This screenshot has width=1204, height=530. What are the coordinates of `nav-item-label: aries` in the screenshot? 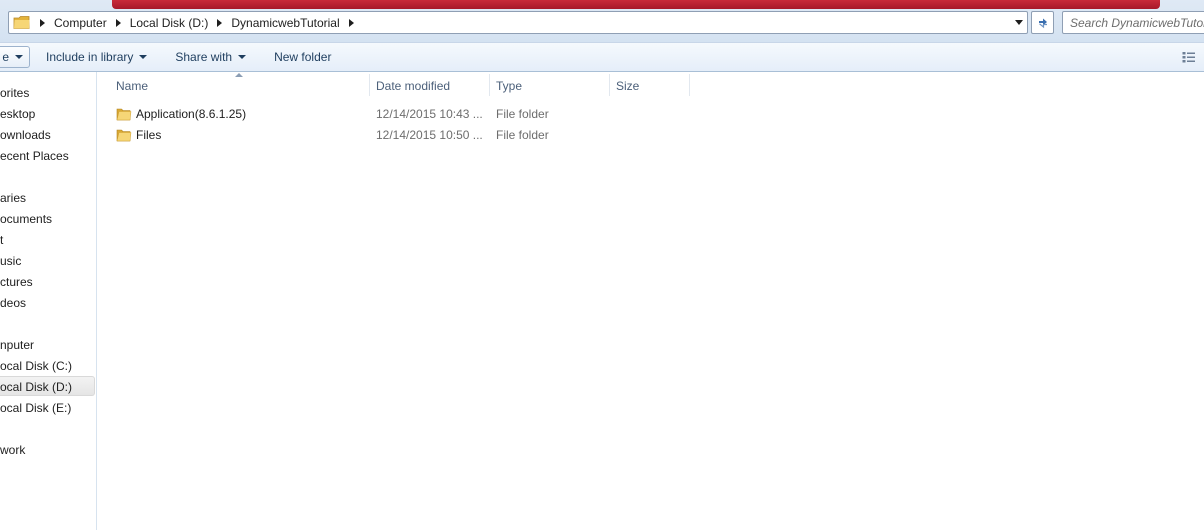 It's located at (13, 198).